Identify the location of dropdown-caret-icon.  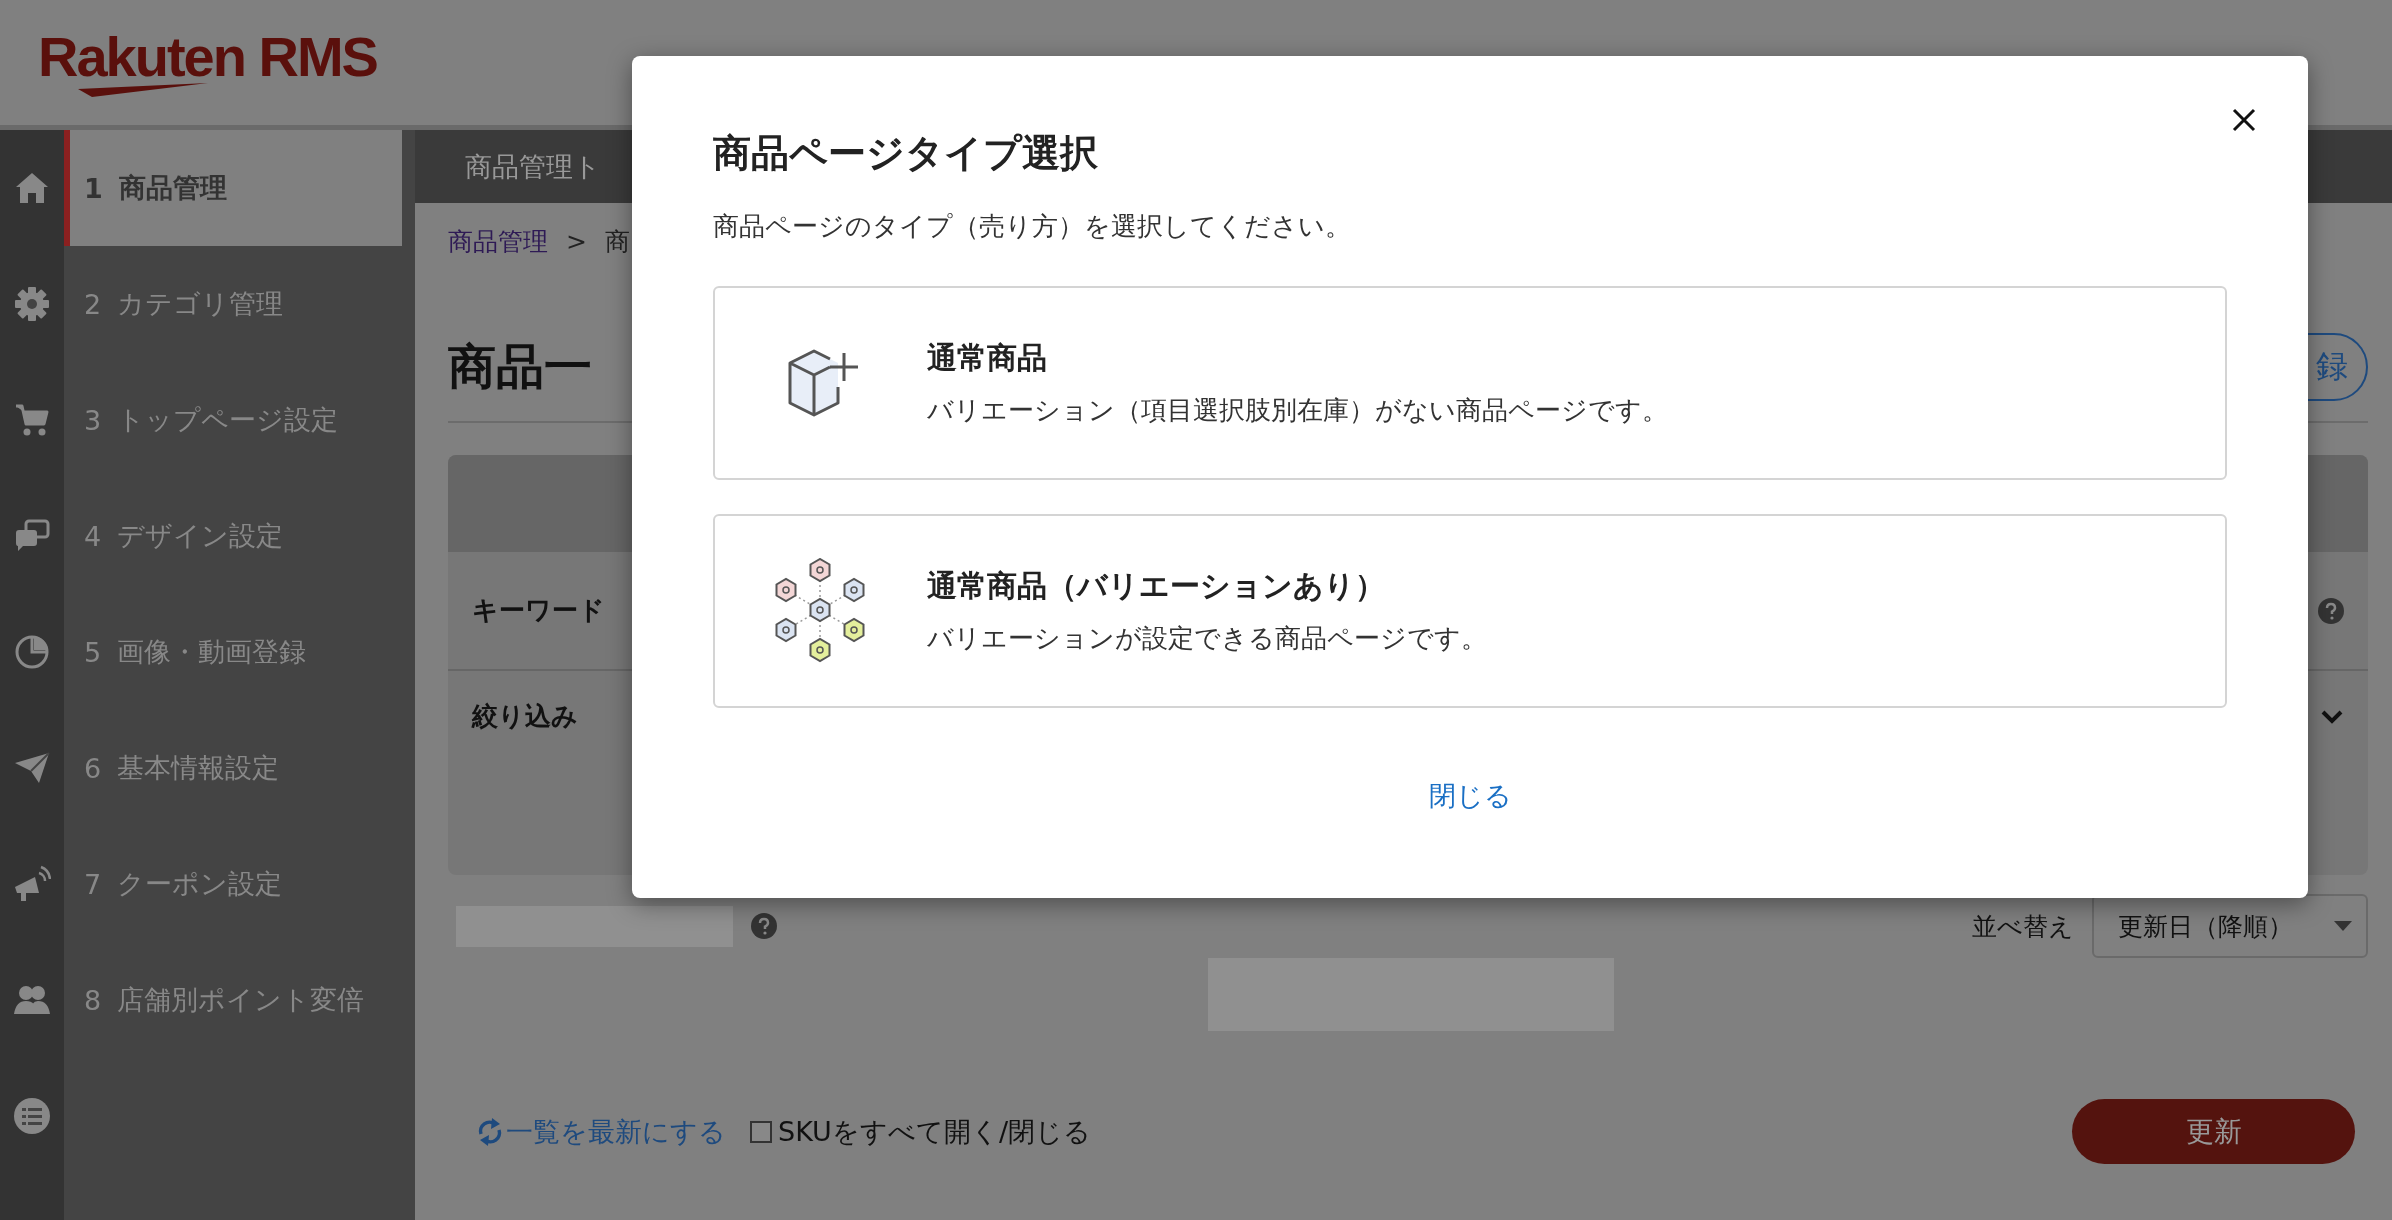
(2343, 926).